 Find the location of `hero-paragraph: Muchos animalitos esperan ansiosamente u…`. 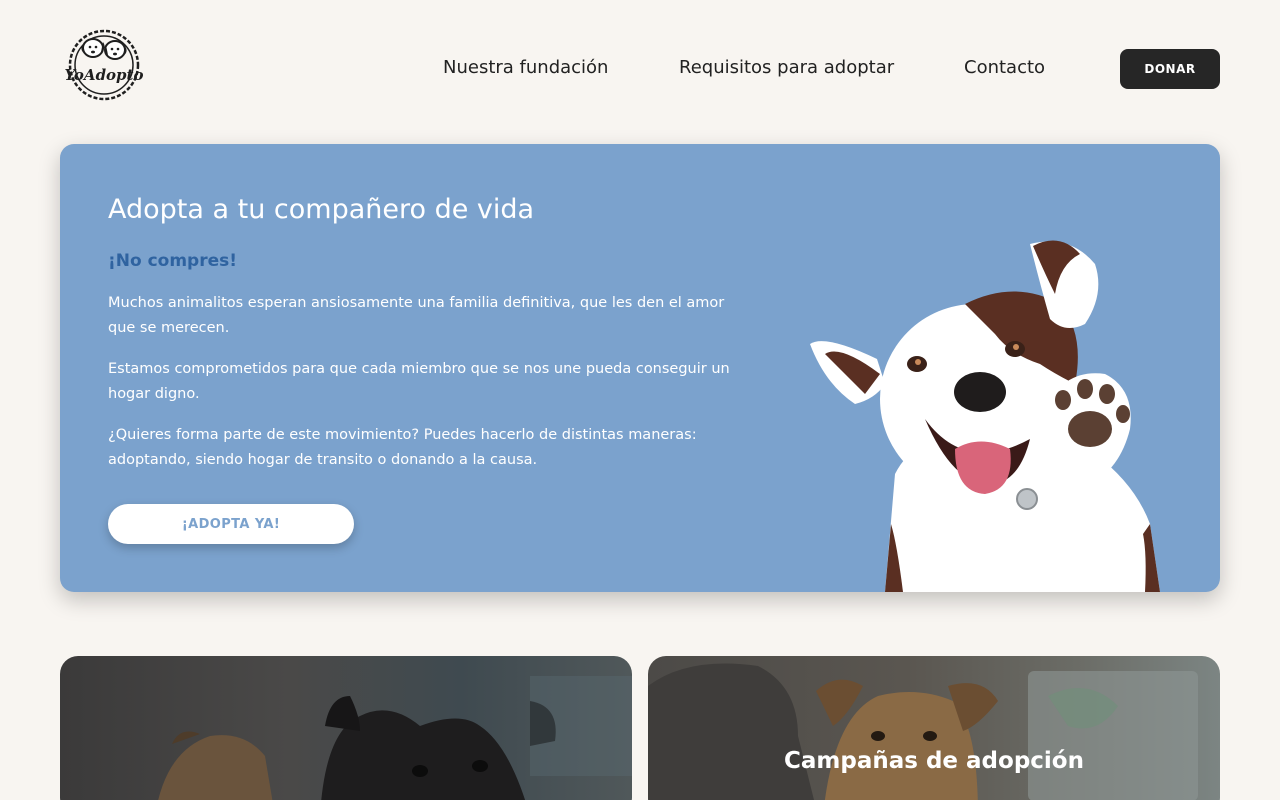

hero-paragraph: Muchos animalitos esperan ansiosamente u… is located at coordinates (416, 315).